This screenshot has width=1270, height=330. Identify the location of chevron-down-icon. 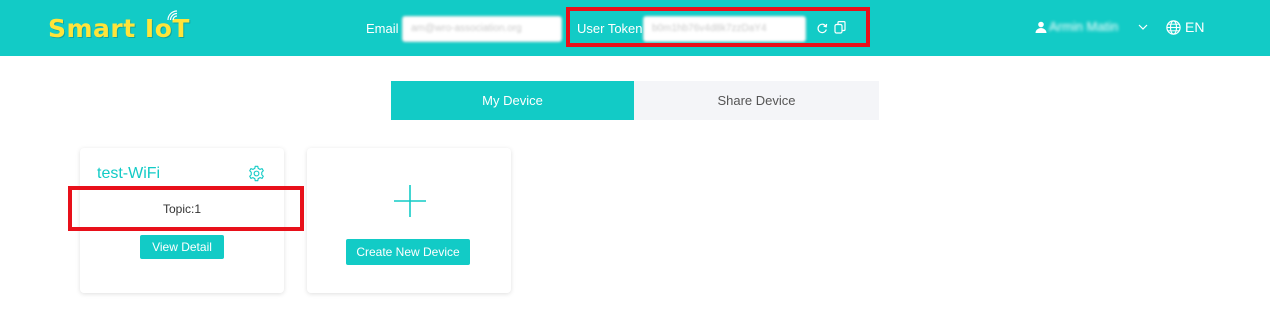
(1143, 27).